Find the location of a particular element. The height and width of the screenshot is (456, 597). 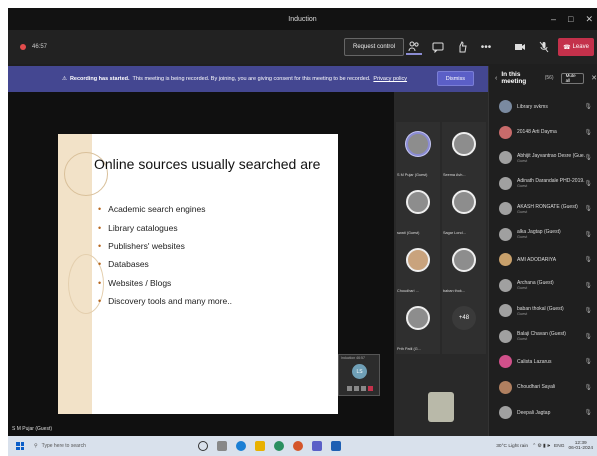

participant-list-item: baban thokal (Guest) Guest 🎙 is located at coordinates (543, 311).